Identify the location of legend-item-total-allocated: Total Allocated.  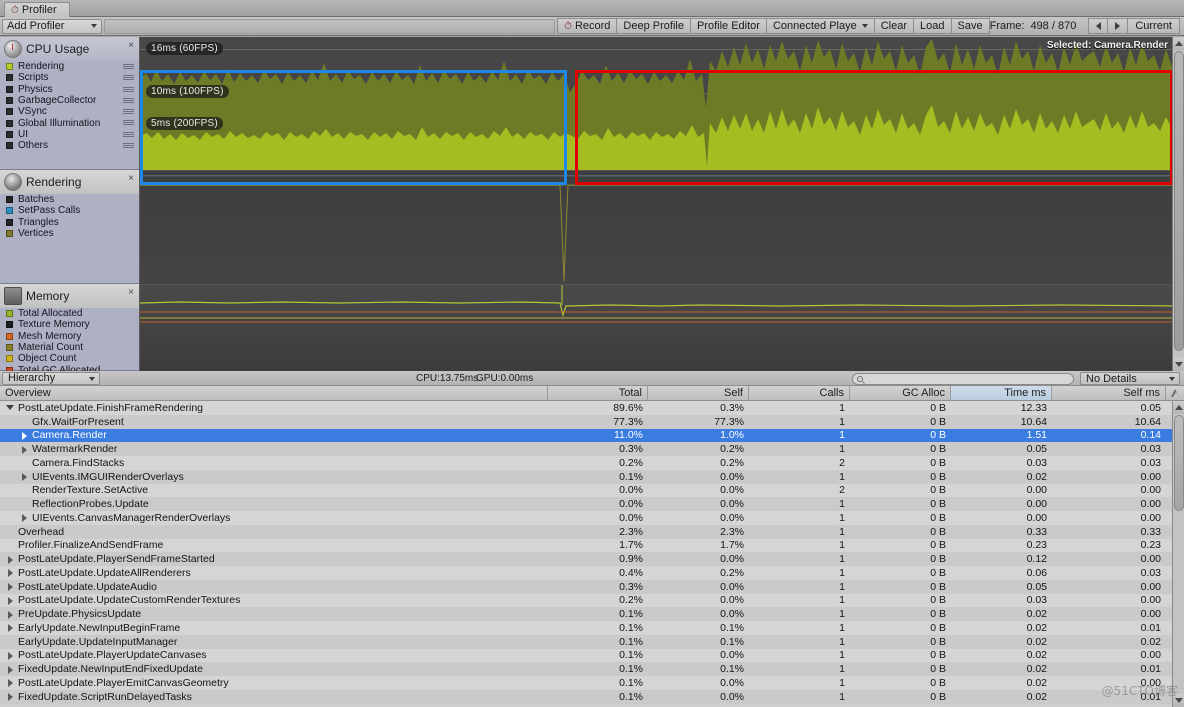
(69, 313).